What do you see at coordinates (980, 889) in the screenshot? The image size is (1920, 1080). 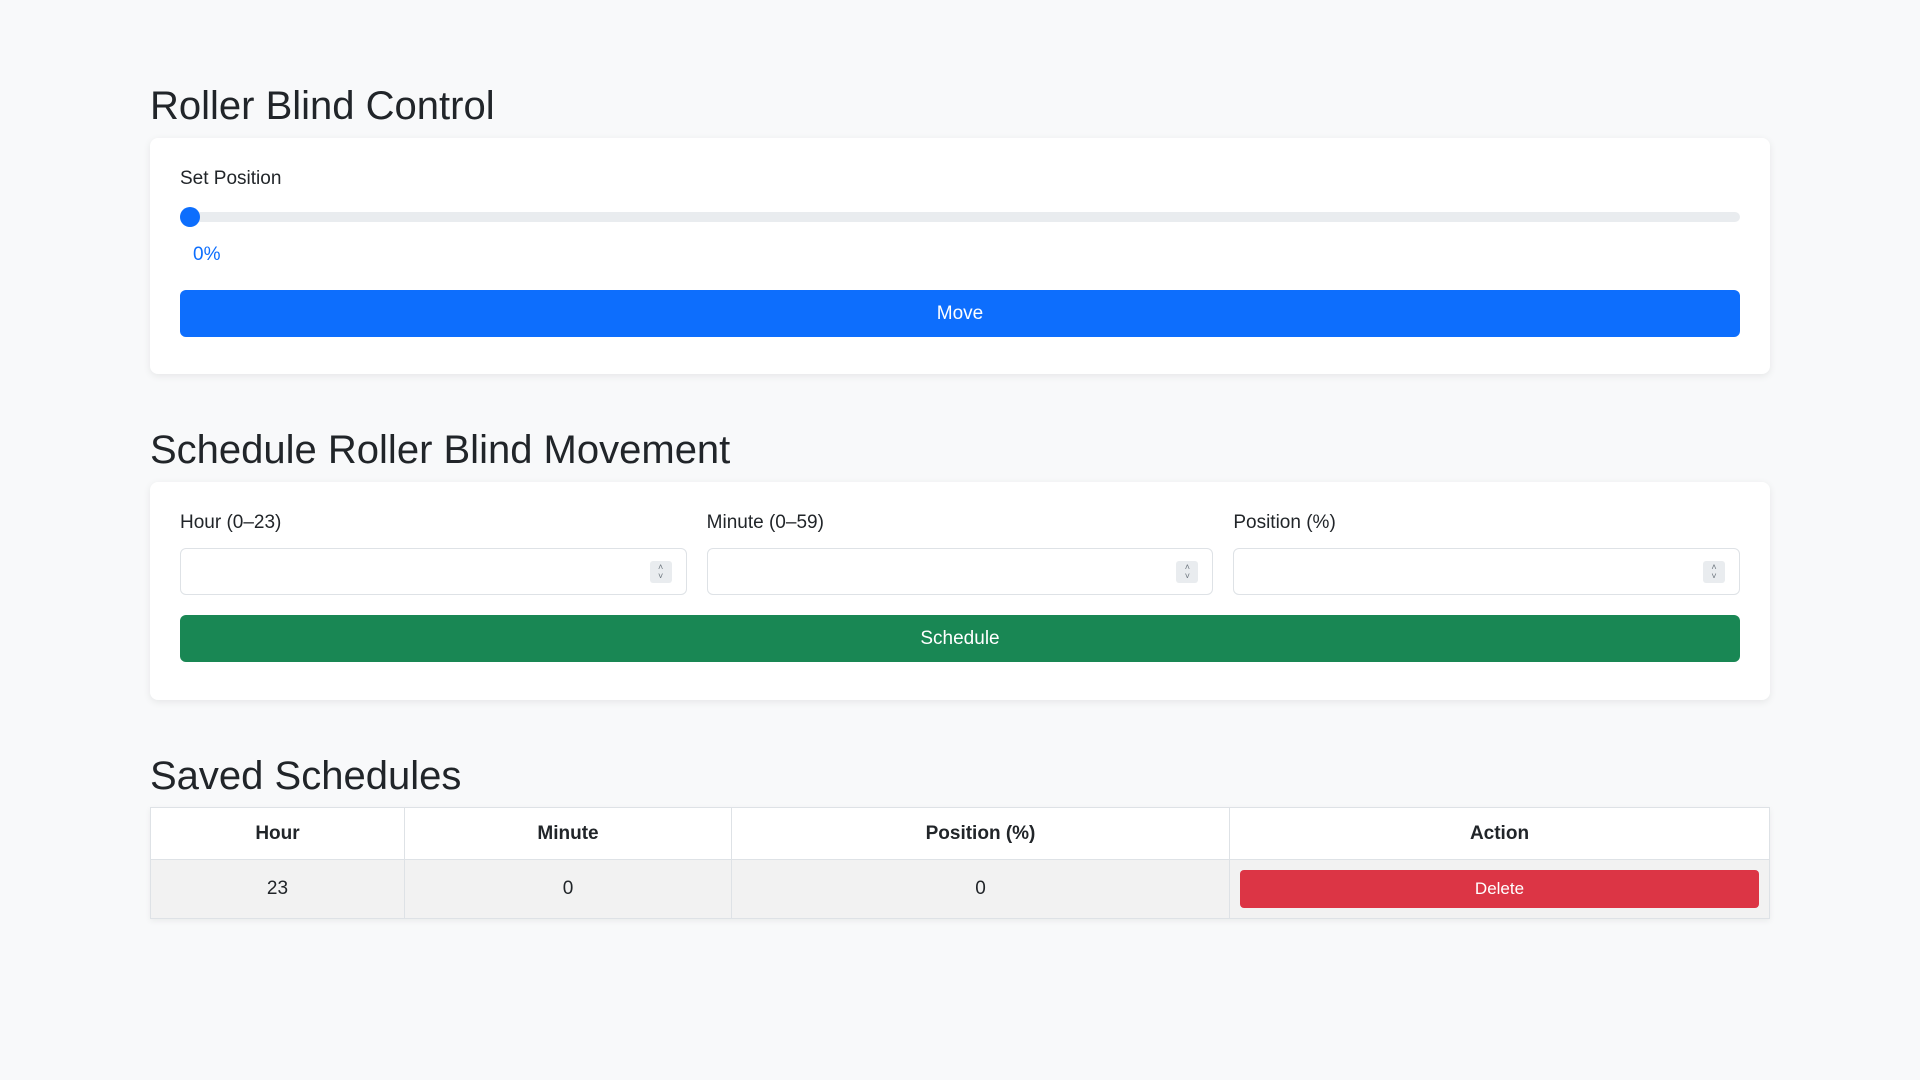 I see `cell-position: 0` at bounding box center [980, 889].